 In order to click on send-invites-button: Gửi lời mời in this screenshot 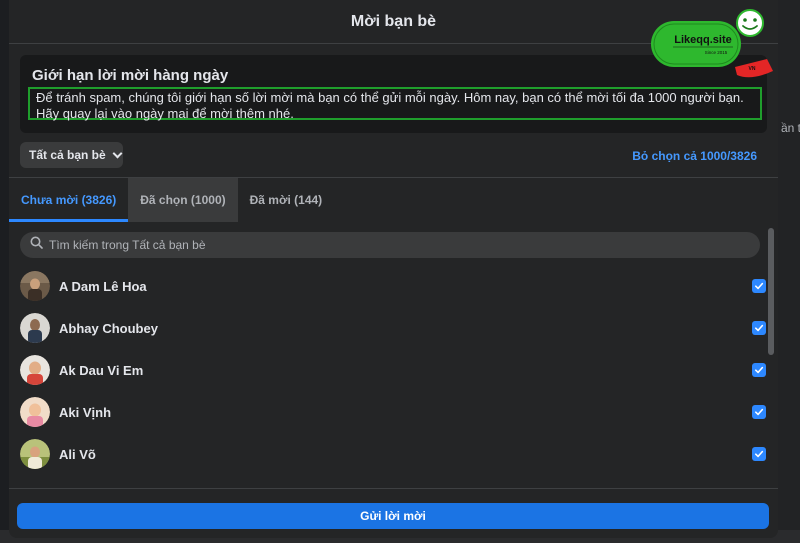, I will do `click(393, 516)`.